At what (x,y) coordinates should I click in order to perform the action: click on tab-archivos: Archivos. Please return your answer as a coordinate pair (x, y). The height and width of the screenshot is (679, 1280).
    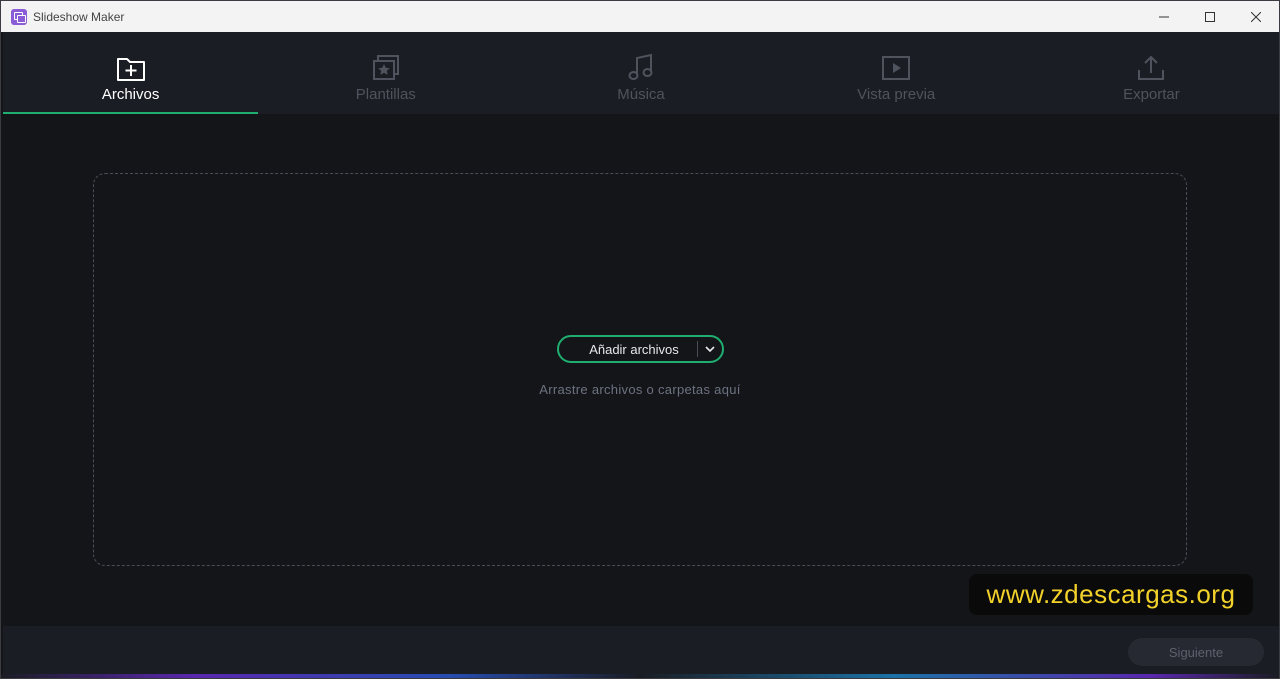
    Looking at the image, I should click on (131, 73).